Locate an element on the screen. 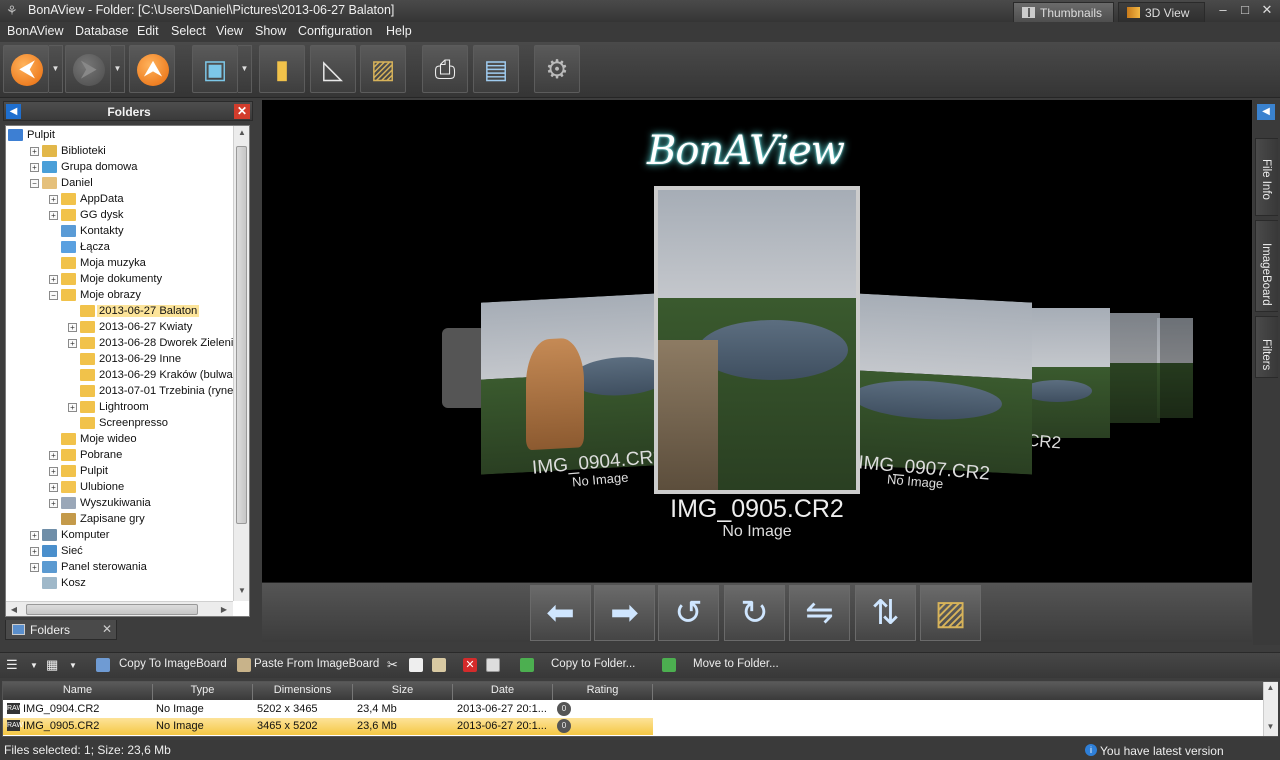 The width and height of the screenshot is (1280, 760). flip-horizontal-button: ⇋ is located at coordinates (819, 613).